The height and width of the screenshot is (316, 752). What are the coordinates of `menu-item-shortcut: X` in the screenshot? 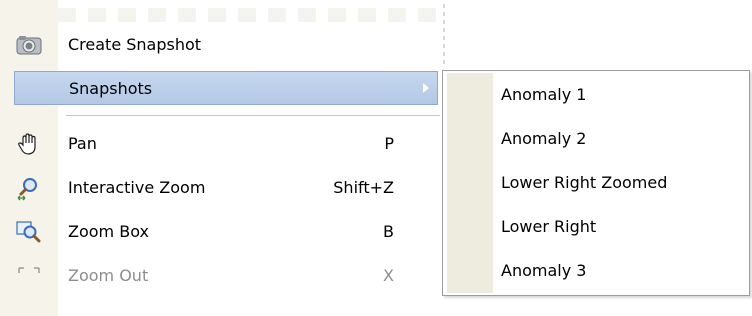 It's located at (388, 275).